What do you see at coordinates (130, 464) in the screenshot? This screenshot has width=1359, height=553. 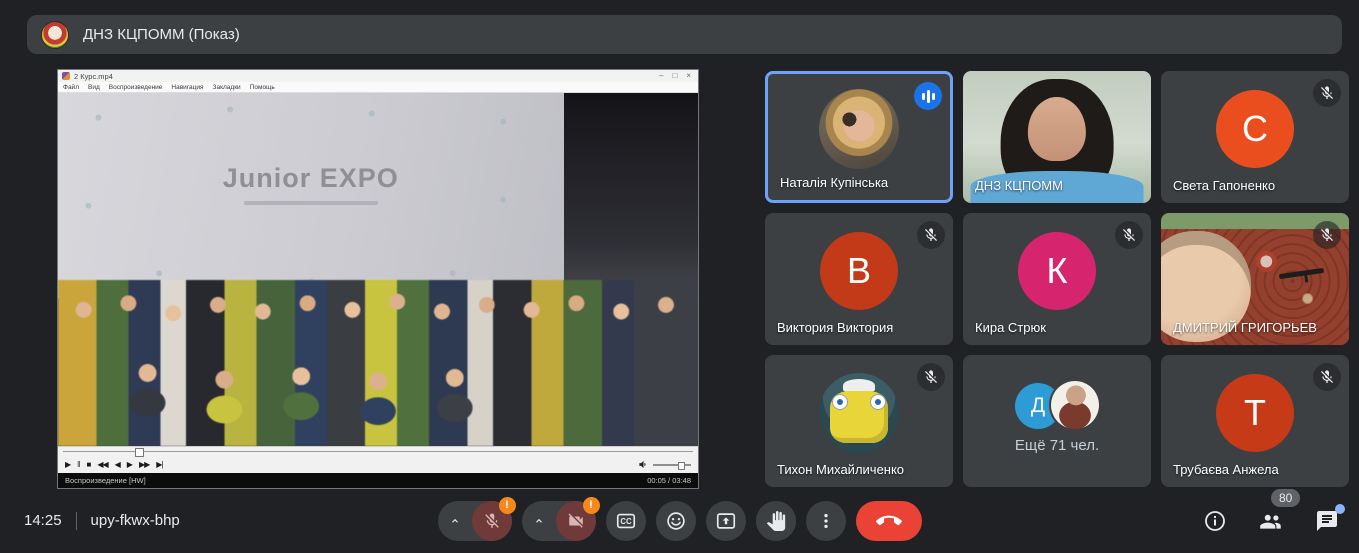 I see `step-forward-button: ▶` at bounding box center [130, 464].